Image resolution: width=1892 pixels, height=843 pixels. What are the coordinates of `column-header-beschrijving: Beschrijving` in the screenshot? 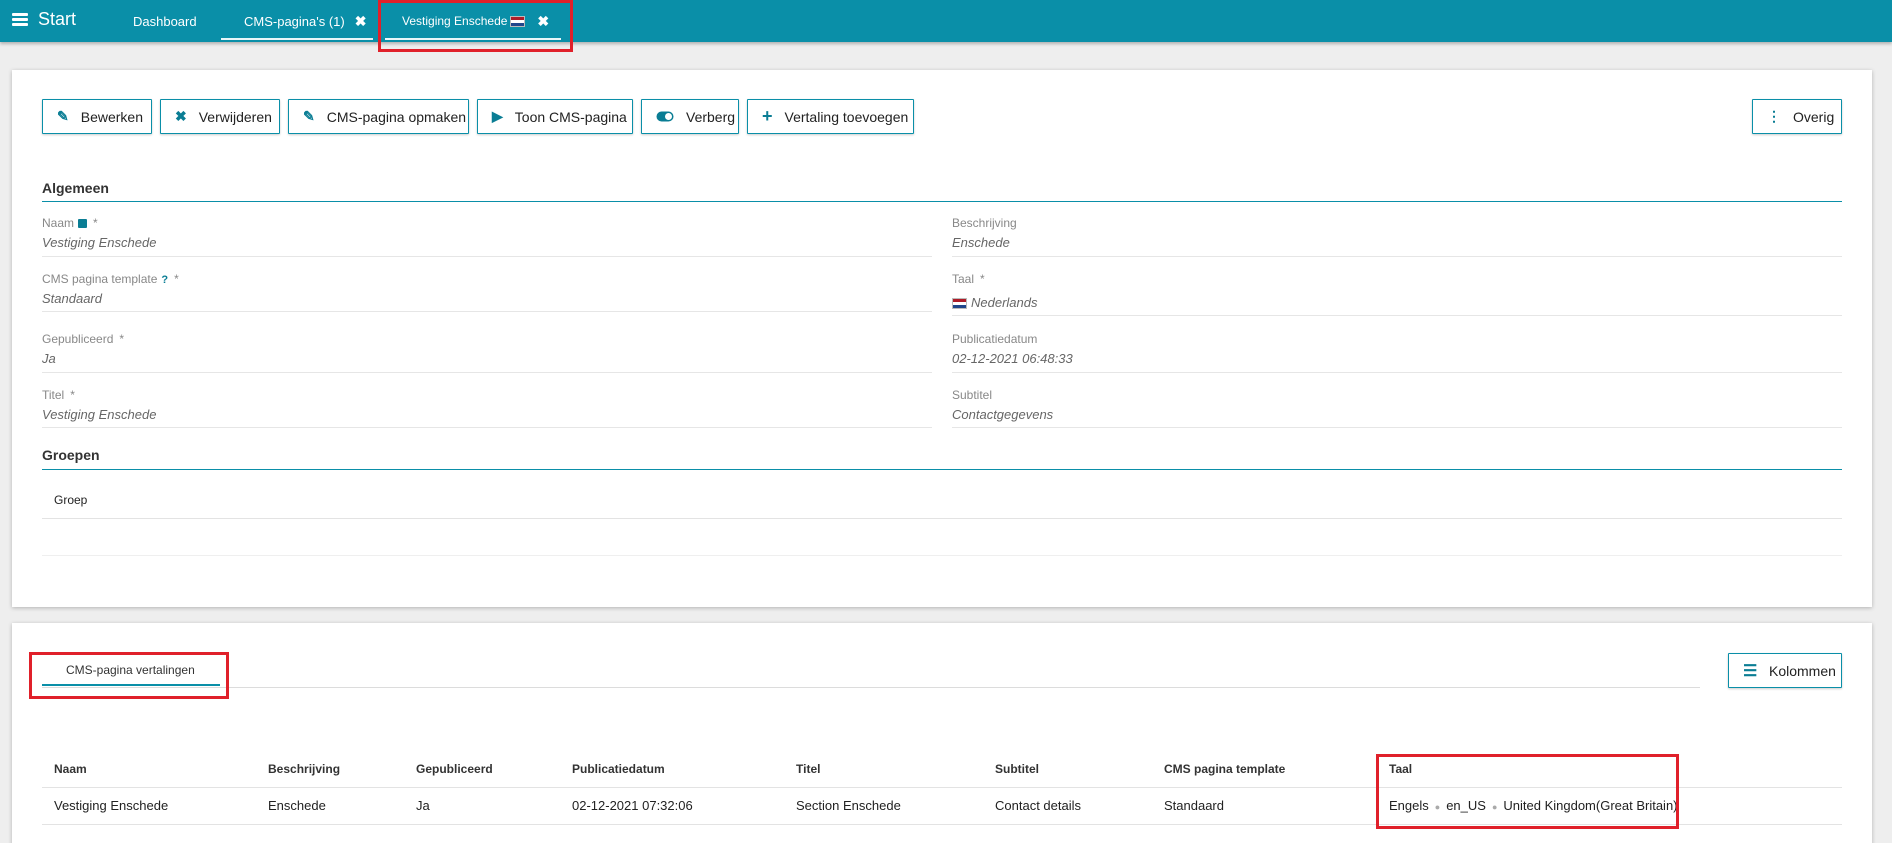 It's located at (304, 769).